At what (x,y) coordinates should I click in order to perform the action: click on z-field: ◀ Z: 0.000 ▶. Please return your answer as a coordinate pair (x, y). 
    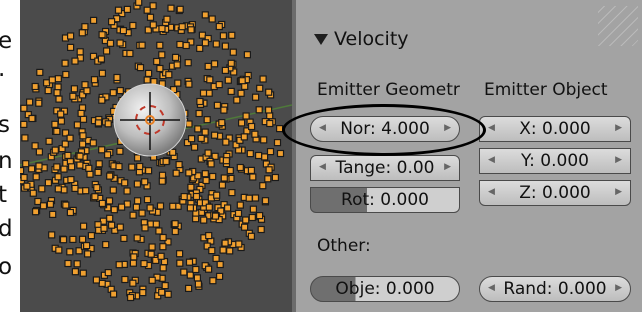
    Looking at the image, I should click on (555, 193).